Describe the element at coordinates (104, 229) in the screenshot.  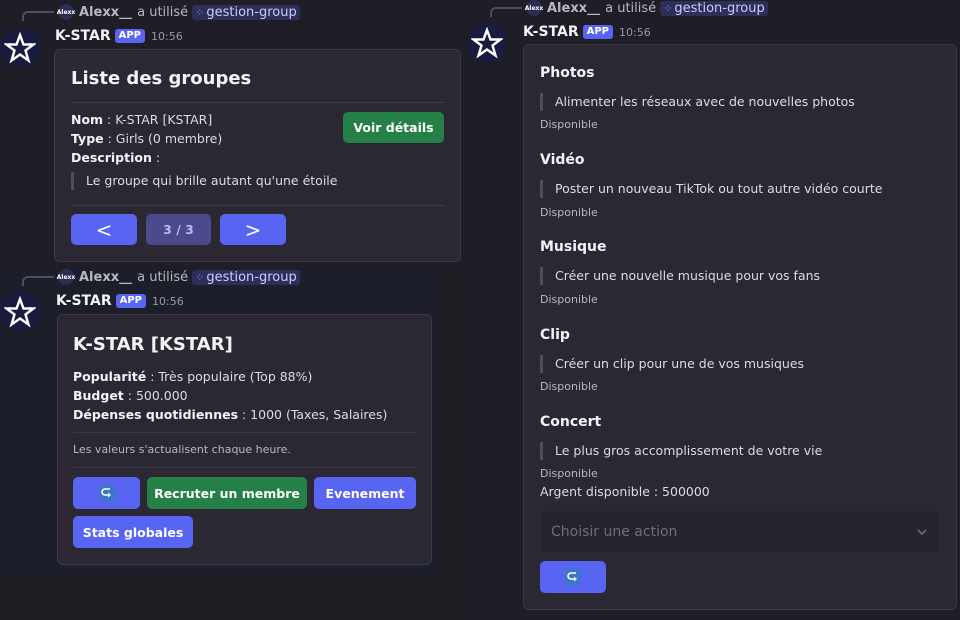
I see `prev-page-button: <` at that location.